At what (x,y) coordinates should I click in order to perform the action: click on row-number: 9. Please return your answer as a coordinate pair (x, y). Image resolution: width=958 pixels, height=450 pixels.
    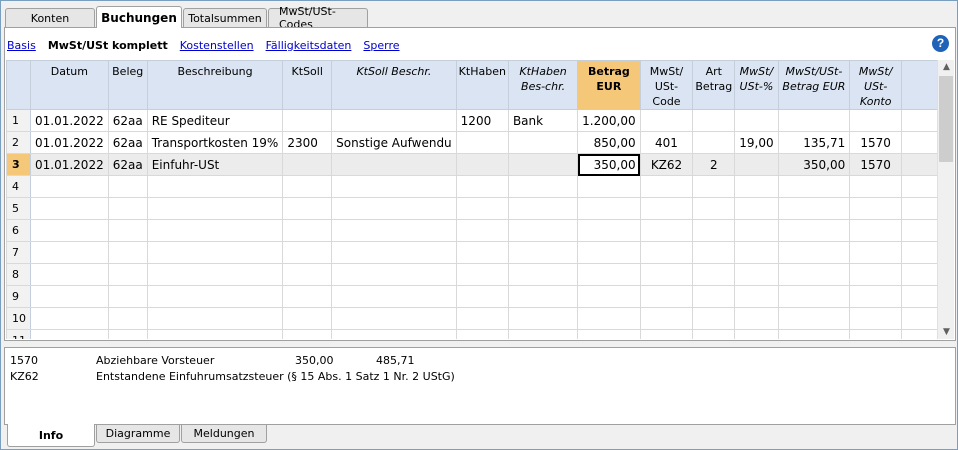
    Looking at the image, I should click on (18, 296).